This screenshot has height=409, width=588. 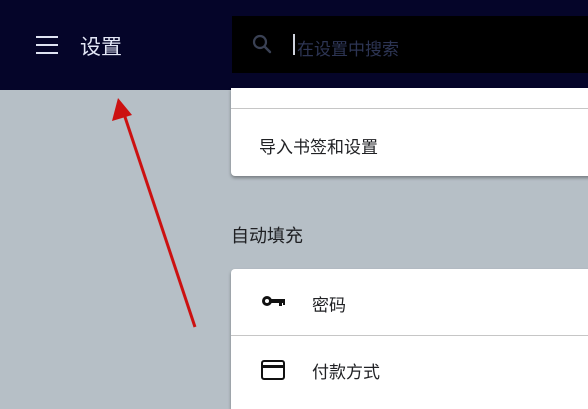 What do you see at coordinates (154, 213) in the screenshot?
I see `annotation-arrow` at bounding box center [154, 213].